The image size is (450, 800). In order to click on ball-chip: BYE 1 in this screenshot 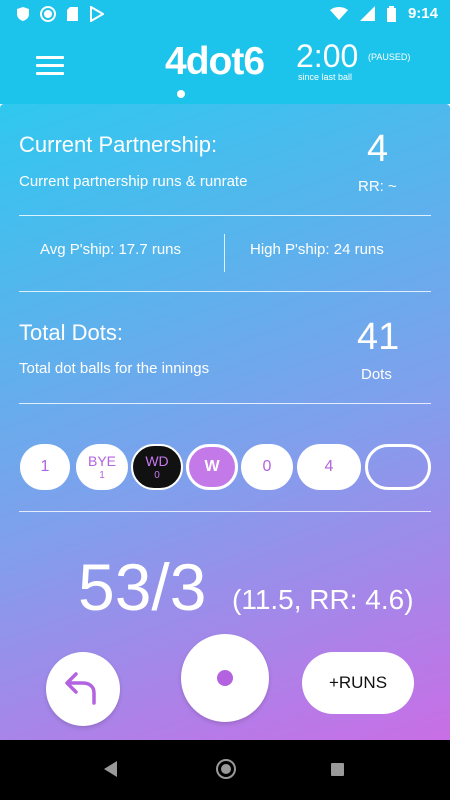, I will do `click(102, 467)`.